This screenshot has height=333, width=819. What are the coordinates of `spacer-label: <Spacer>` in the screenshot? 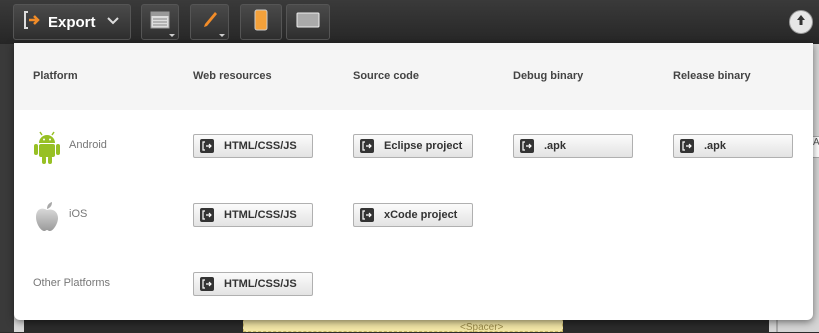 It's located at (482, 327).